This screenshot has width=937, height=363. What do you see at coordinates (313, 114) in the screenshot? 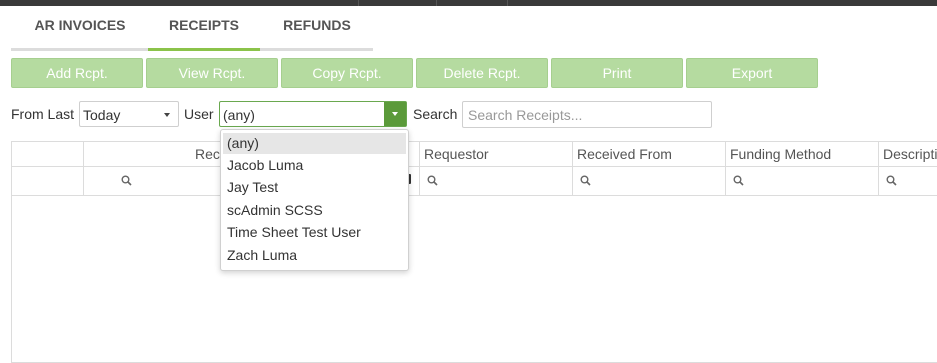
I see `user-select: (any)` at bounding box center [313, 114].